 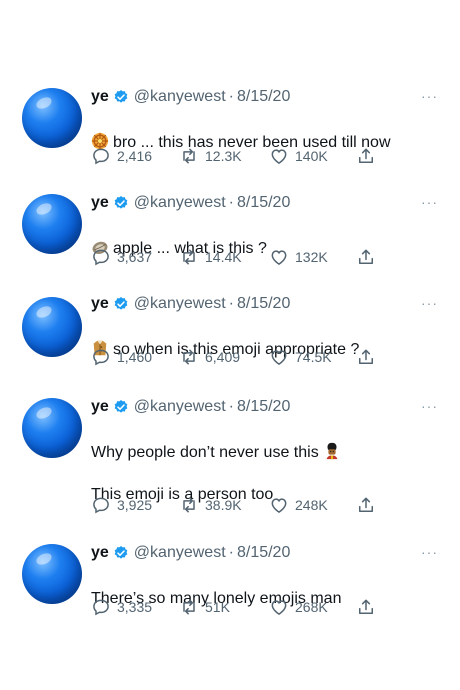 What do you see at coordinates (135, 257) in the screenshot?
I see `reply-count: 3,637` at bounding box center [135, 257].